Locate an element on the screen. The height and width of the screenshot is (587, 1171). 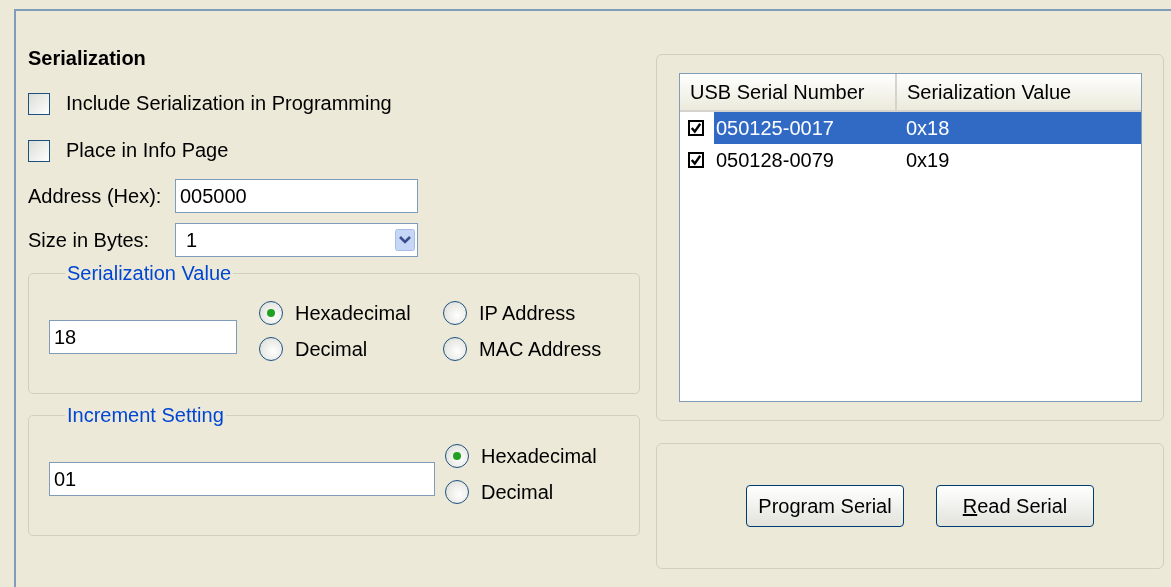
table-cell: 0x19 is located at coordinates (928, 160).